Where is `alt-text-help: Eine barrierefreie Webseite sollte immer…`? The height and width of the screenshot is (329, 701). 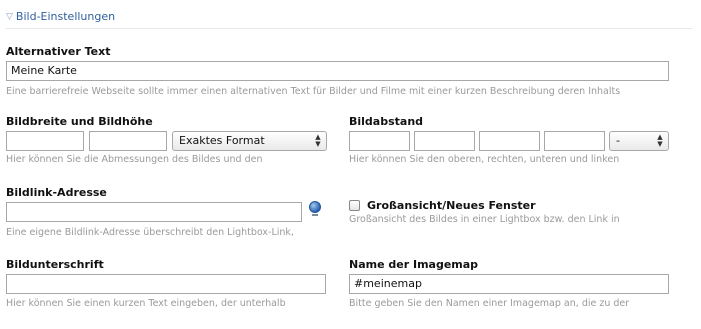
alt-text-help: Eine barrierefreie Webseite sollte immer… is located at coordinates (313, 91).